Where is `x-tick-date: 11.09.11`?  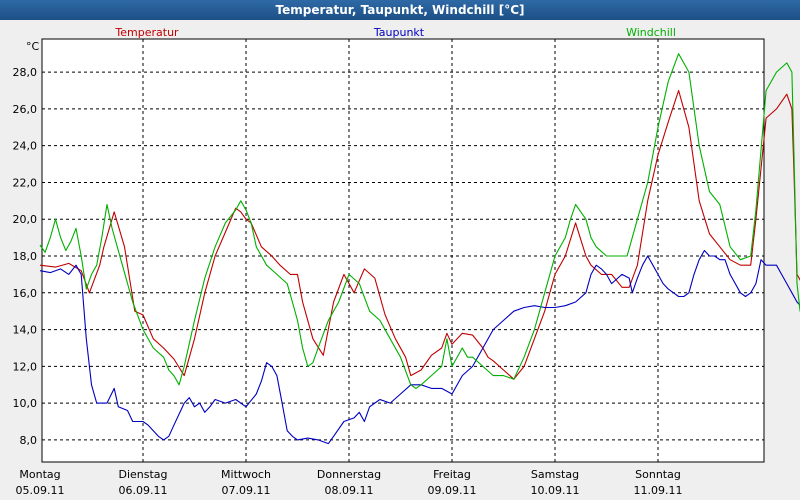 x-tick-date: 11.09.11 is located at coordinates (658, 490).